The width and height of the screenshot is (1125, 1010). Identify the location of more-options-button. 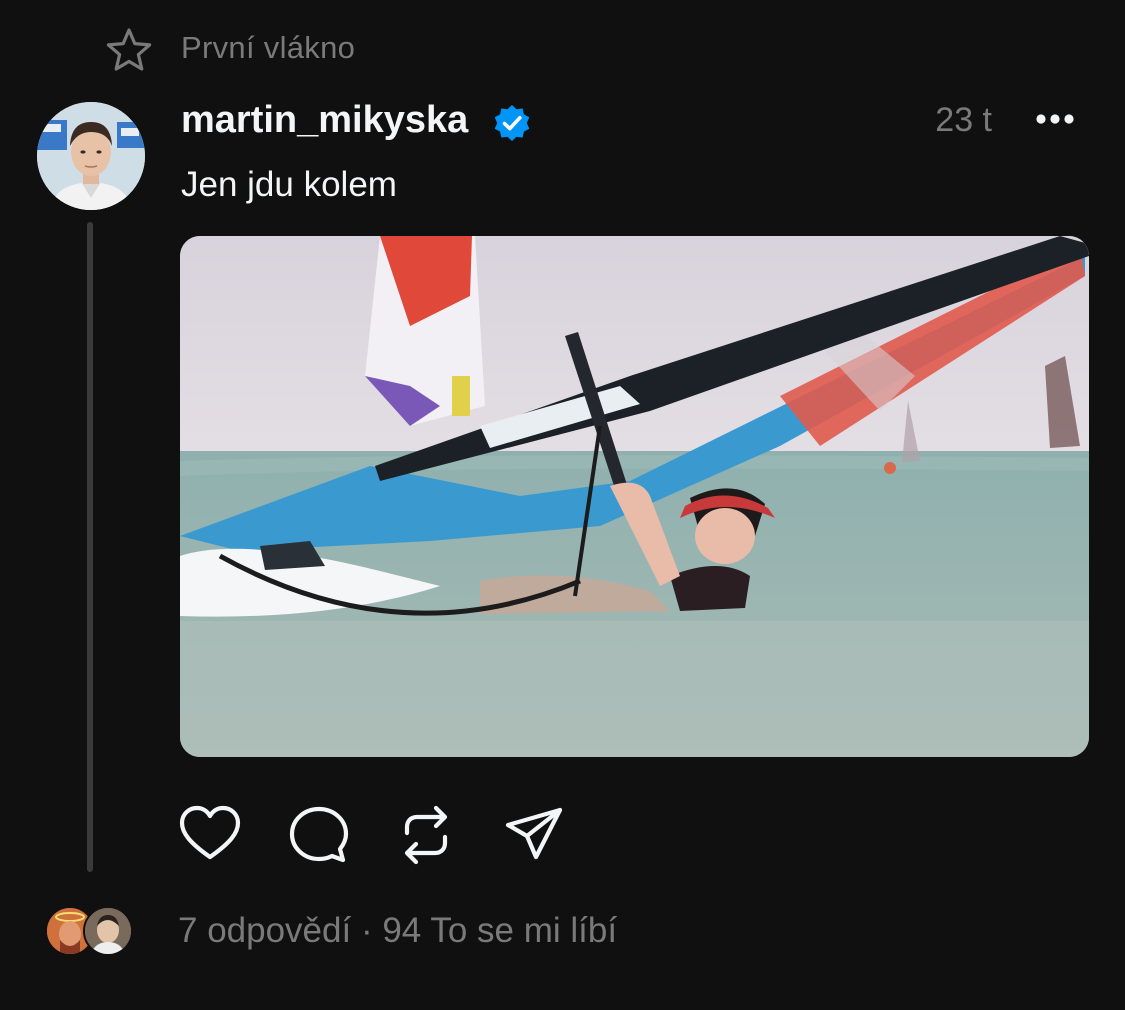
(1055, 119).